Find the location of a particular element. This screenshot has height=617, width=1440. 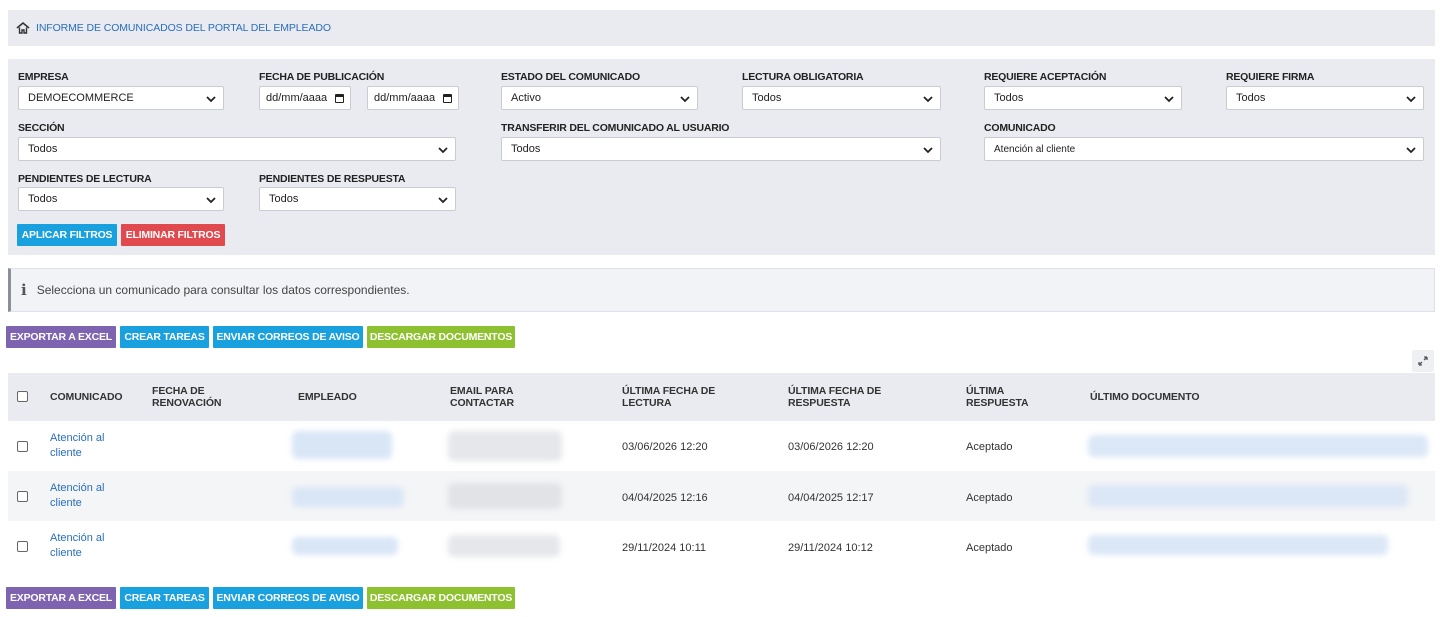

requiere-firma-label: REQUIERE FIRMA is located at coordinates (1270, 77).